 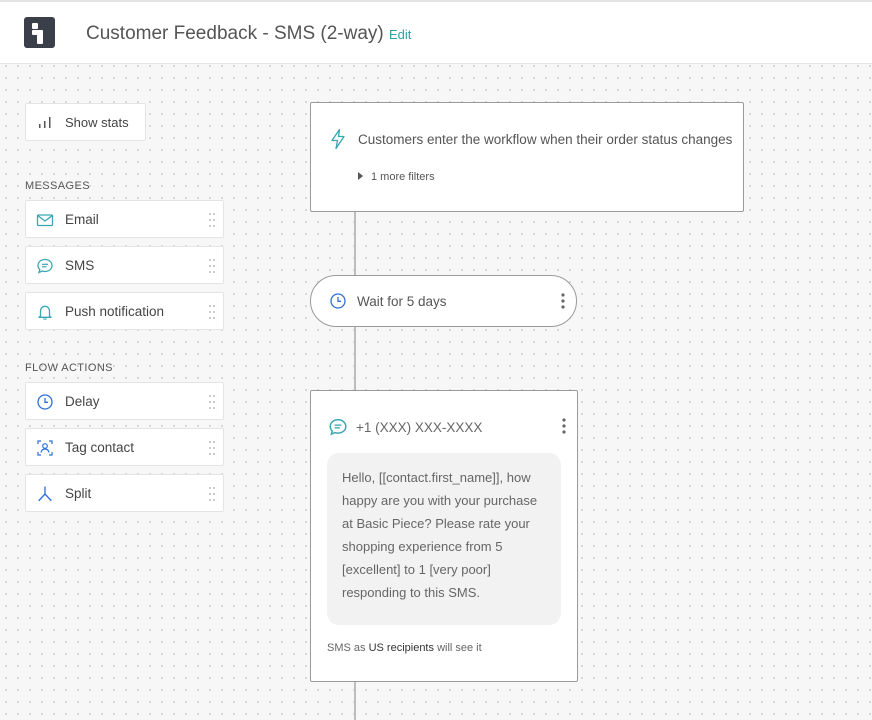 What do you see at coordinates (419, 427) in the screenshot?
I see `sms-sender-number: +1 (XXX) XXX-XXXX` at bounding box center [419, 427].